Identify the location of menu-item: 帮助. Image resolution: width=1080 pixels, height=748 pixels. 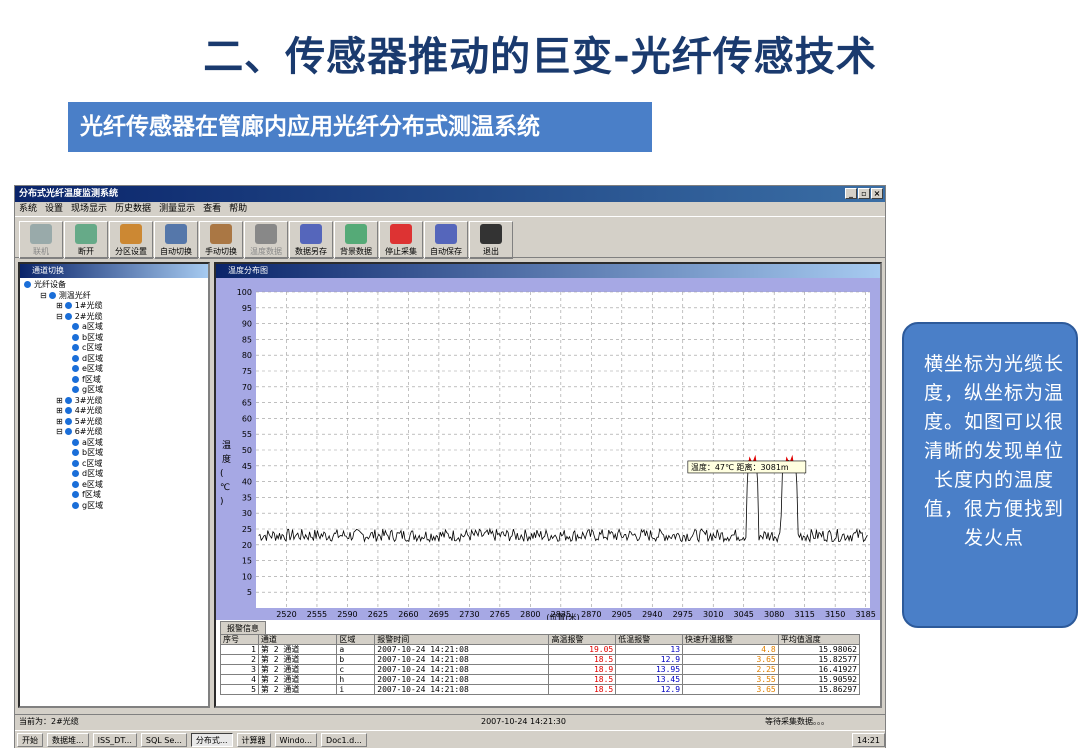
(238, 209).